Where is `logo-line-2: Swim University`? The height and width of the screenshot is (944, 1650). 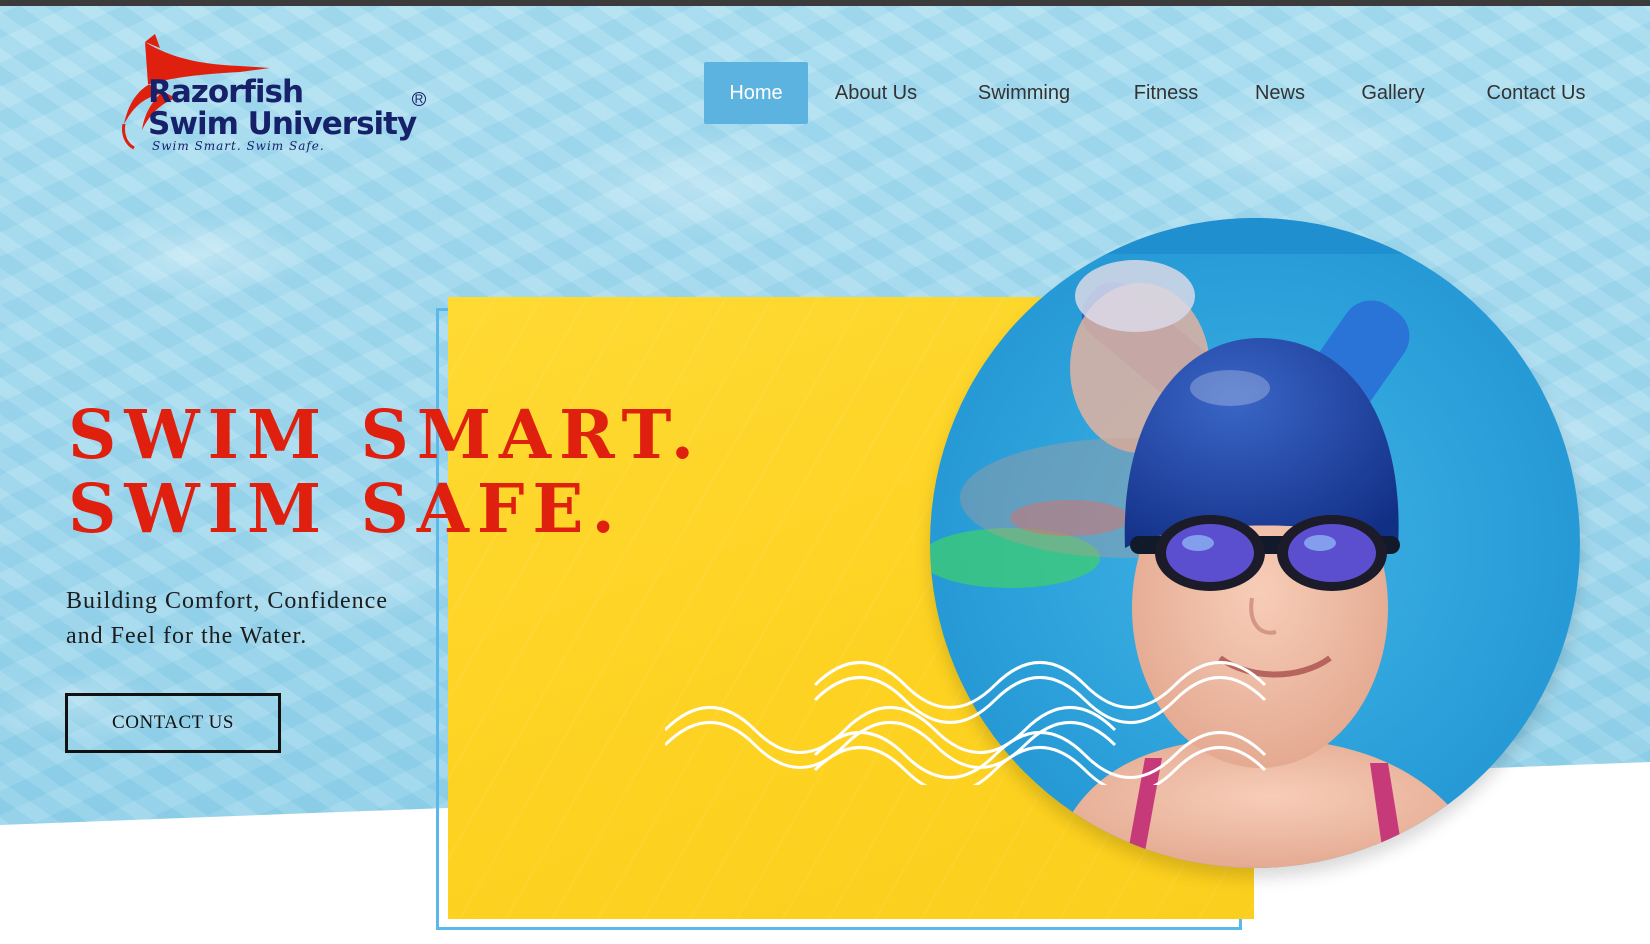 logo-line-2: Swim University is located at coordinates (282, 124).